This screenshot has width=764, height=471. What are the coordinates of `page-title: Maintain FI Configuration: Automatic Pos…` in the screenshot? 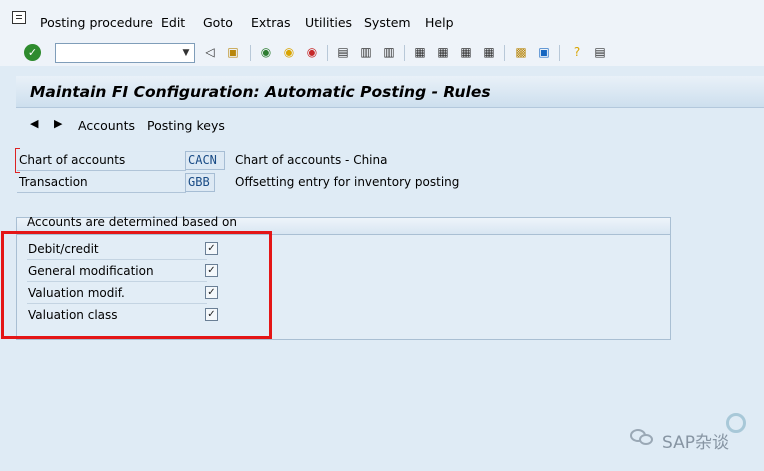 It's located at (260, 92).